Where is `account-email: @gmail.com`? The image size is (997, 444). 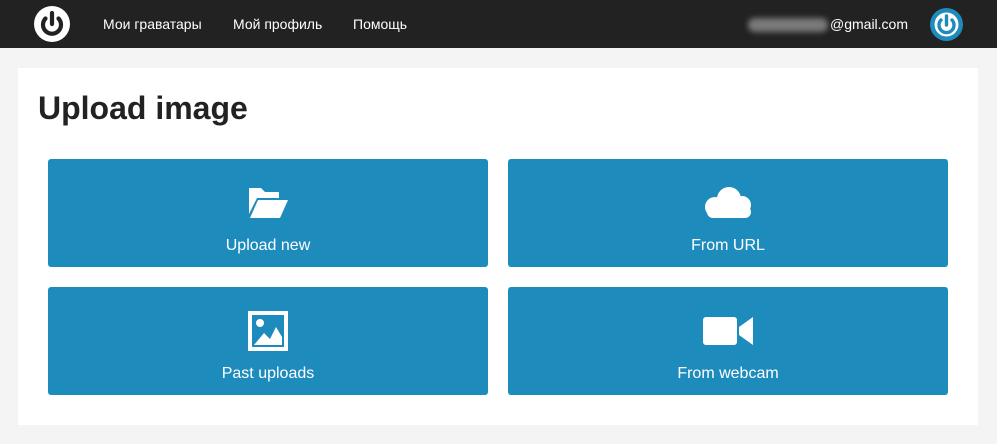
account-email: @gmail.com is located at coordinates (828, 24).